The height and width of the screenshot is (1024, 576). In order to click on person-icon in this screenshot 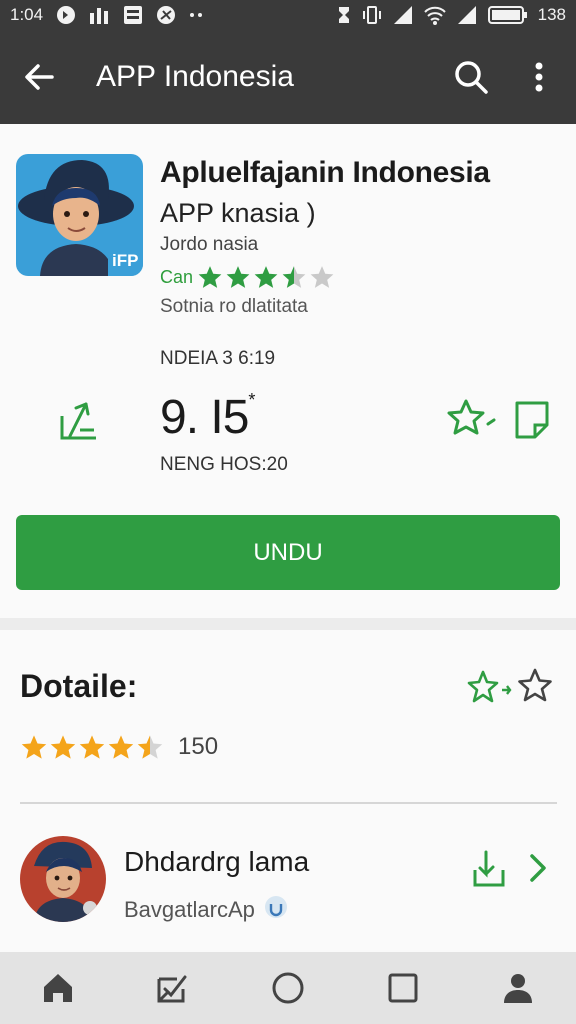, I will do `click(518, 988)`.